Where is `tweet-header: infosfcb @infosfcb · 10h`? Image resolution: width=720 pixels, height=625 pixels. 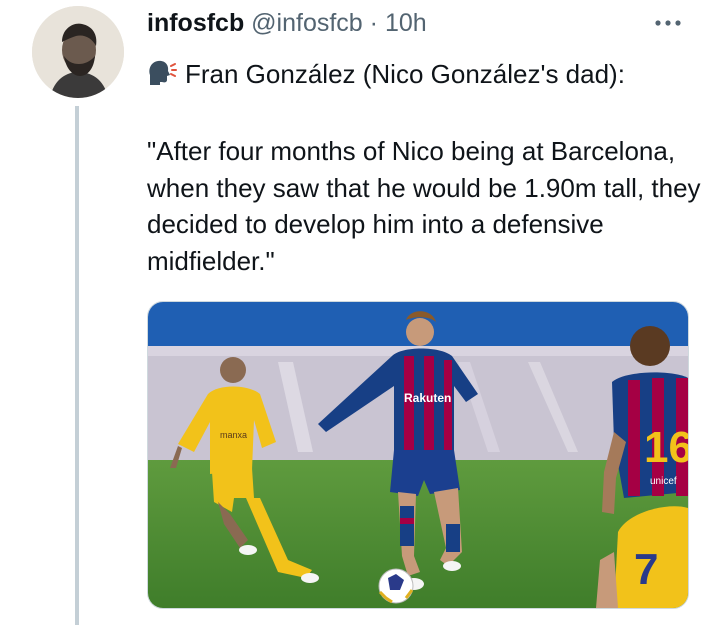
tweet-header: infosfcb @infosfcb · 10h is located at coordinates (287, 23).